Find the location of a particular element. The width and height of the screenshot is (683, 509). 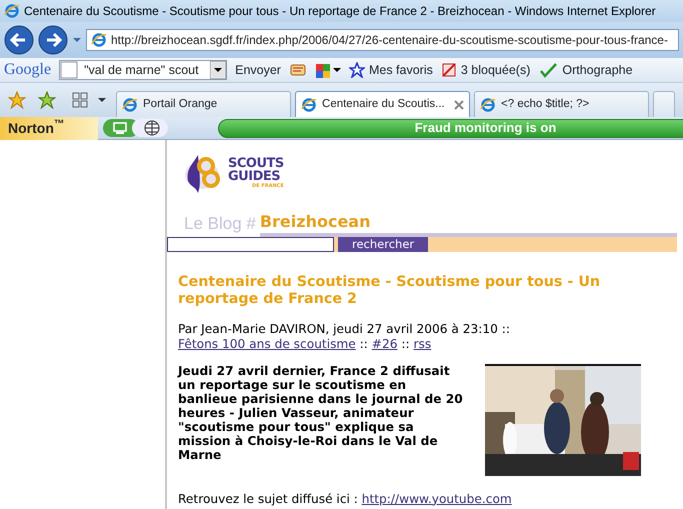

browser-tab: <? echo $title; ?> is located at coordinates (562, 104).